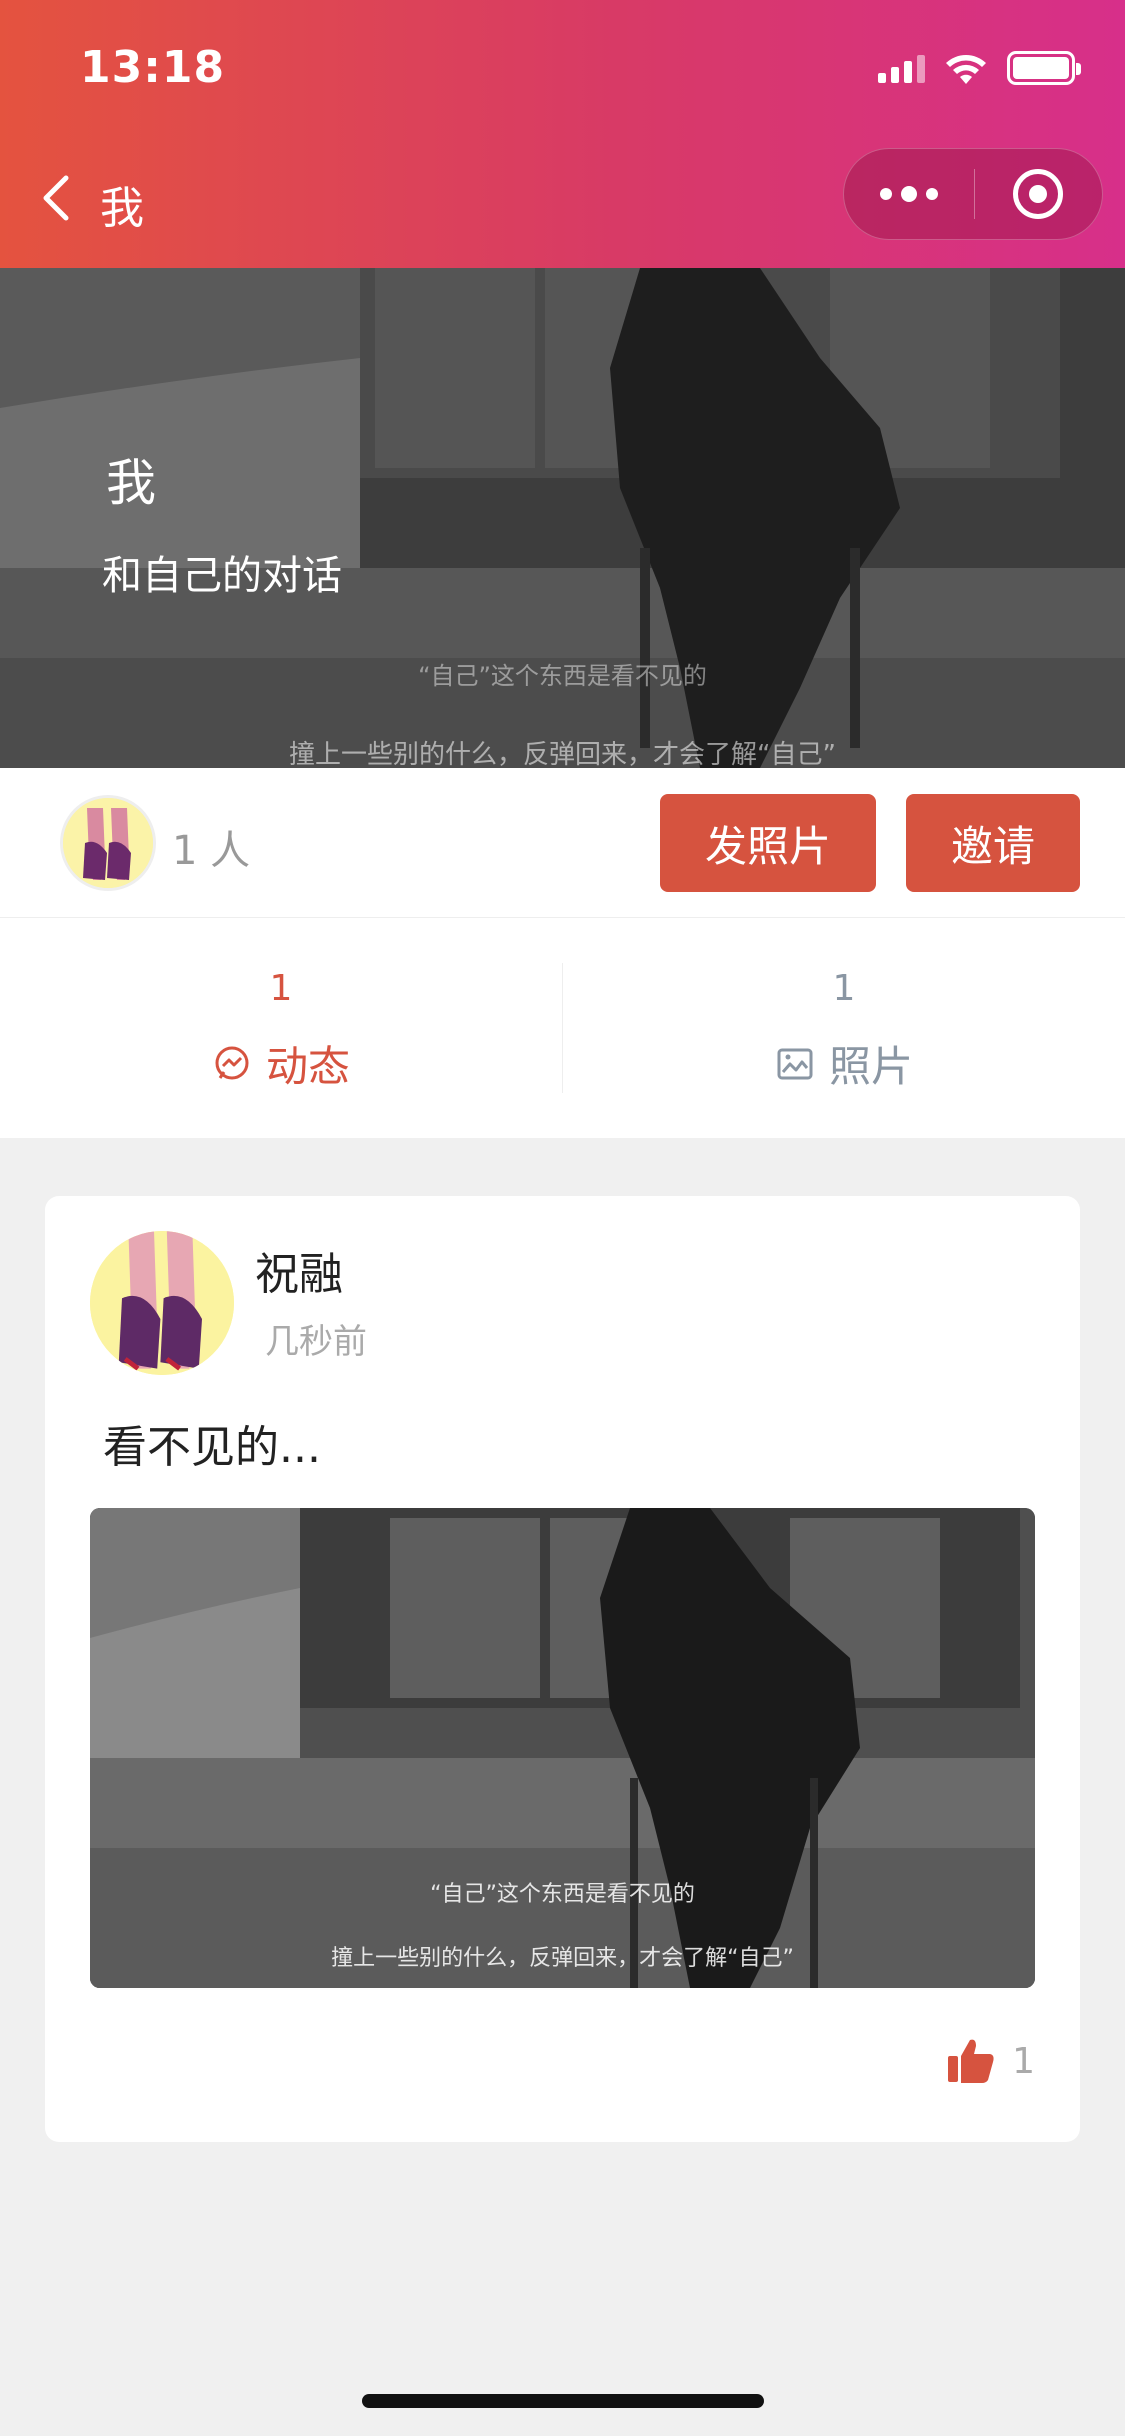 This screenshot has height=2436, width=1125. Describe the element at coordinates (844, 988) in the screenshot. I see `tab-photos-count: 1` at that location.